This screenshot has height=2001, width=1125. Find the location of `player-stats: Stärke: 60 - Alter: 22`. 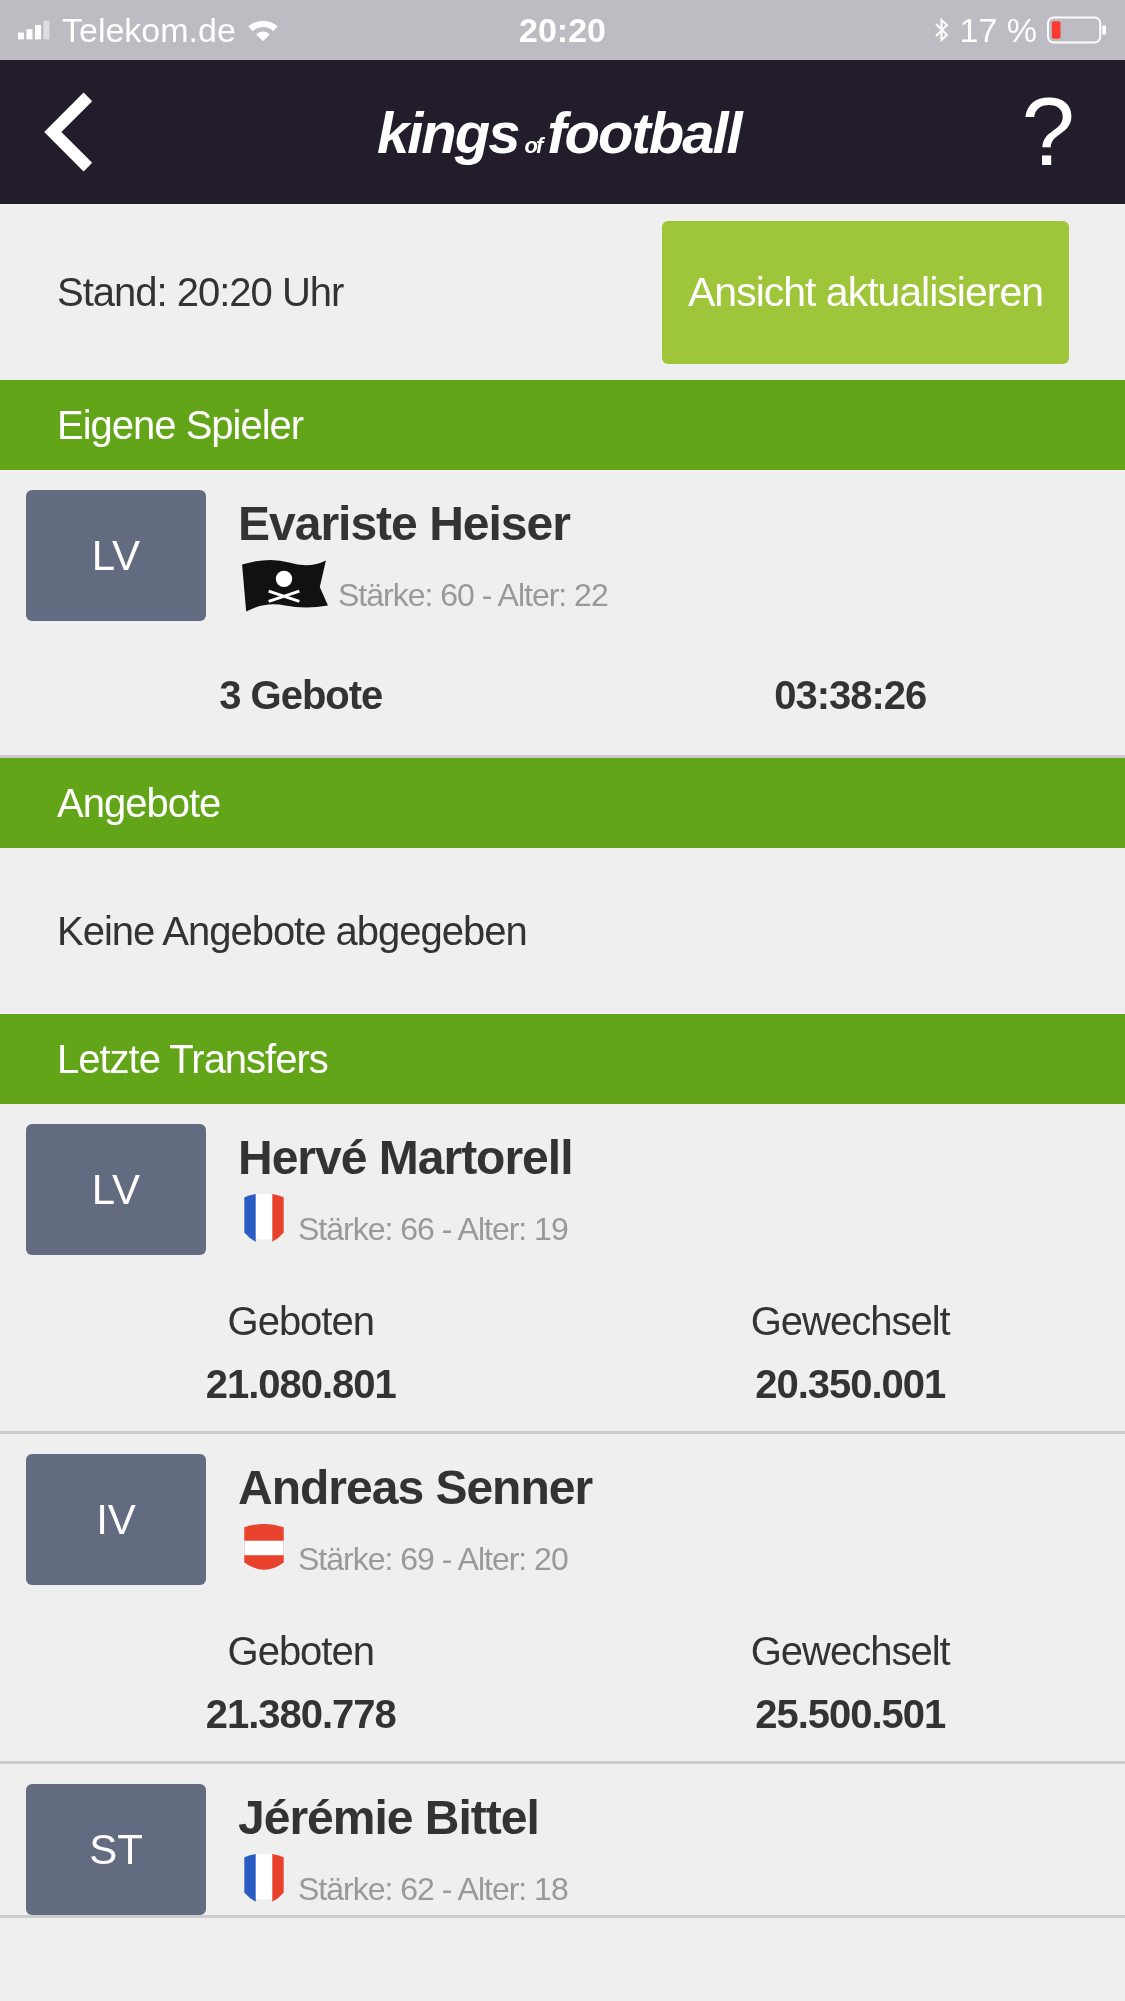

player-stats: Stärke: 60 - Alter: 22 is located at coordinates (473, 595).